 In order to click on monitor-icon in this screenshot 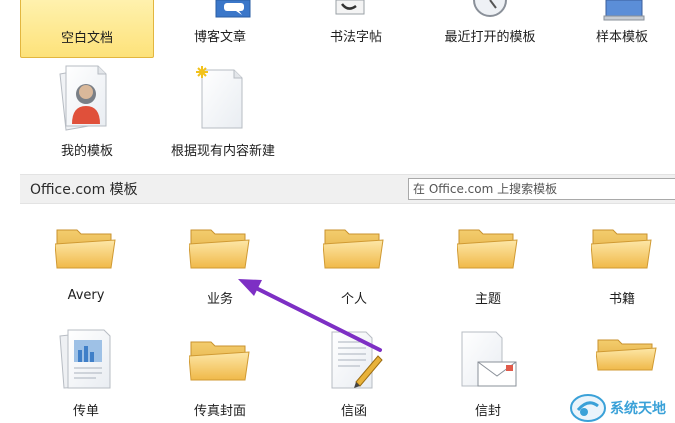, I will do `click(624, 10)`.